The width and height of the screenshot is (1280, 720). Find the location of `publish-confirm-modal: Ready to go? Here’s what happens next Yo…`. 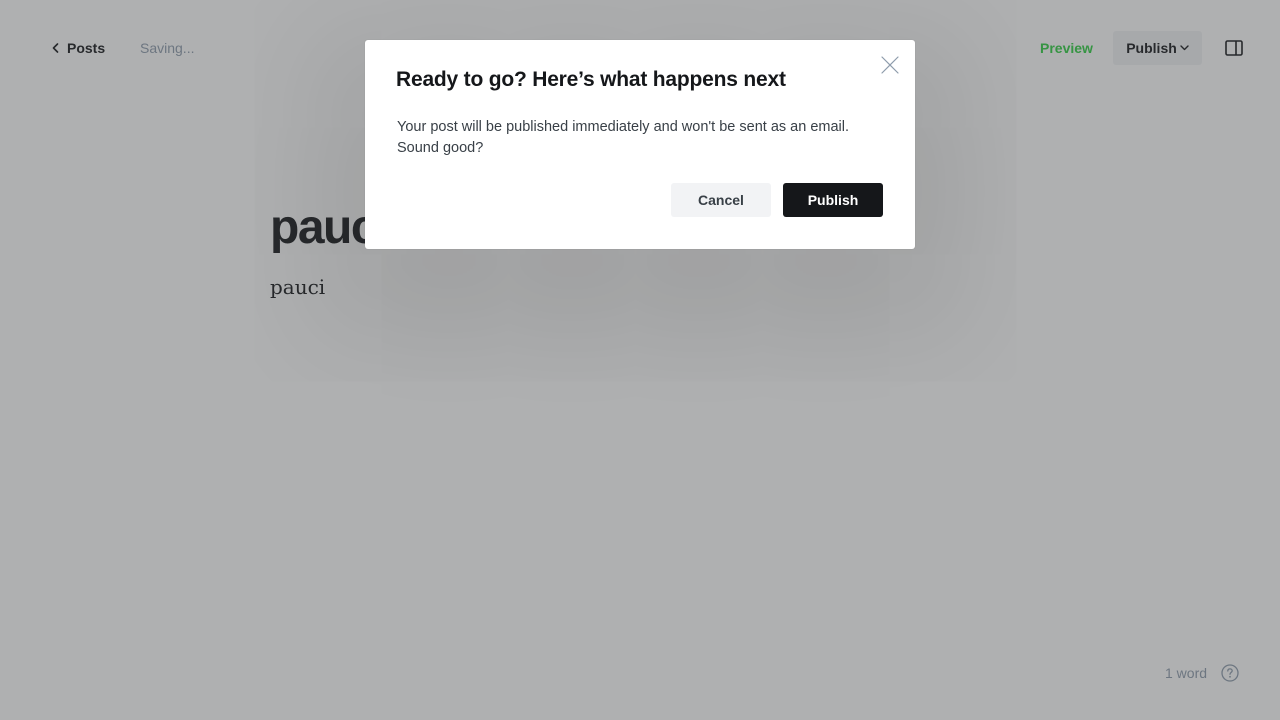

publish-confirm-modal: Ready to go? Here’s what happens next Yo… is located at coordinates (640, 144).